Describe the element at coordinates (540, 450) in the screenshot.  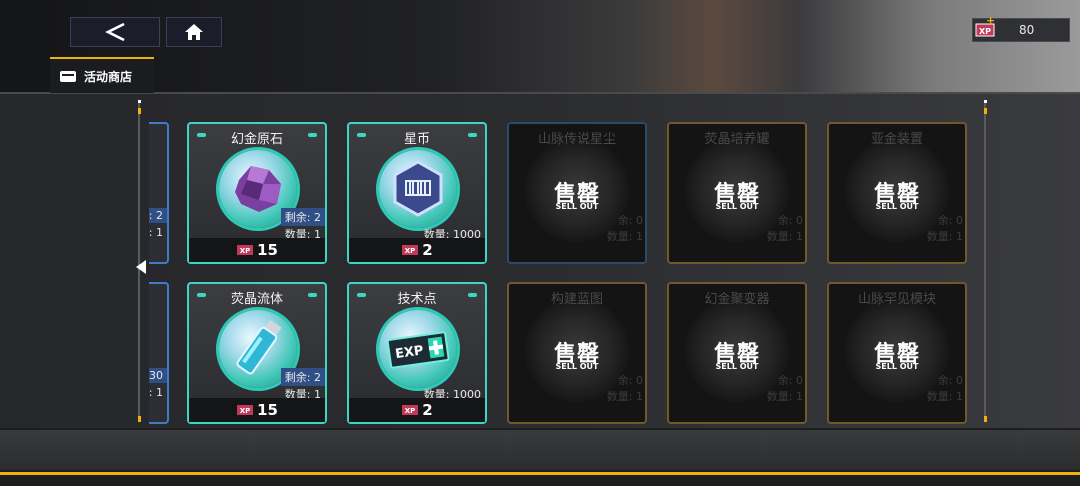
I see `footer-band` at that location.